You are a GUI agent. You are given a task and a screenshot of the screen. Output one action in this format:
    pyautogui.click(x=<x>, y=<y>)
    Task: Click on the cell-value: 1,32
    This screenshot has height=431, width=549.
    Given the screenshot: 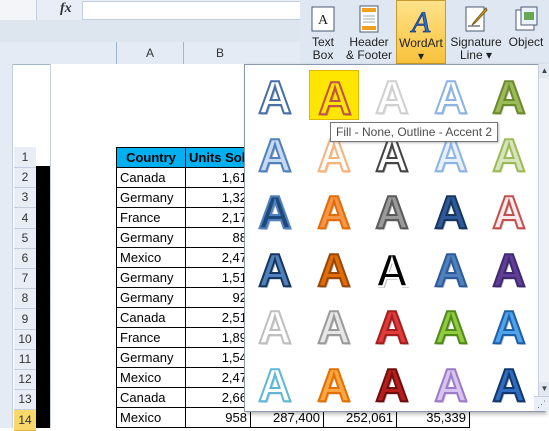 What is the action you would take?
    pyautogui.click(x=218, y=197)
    